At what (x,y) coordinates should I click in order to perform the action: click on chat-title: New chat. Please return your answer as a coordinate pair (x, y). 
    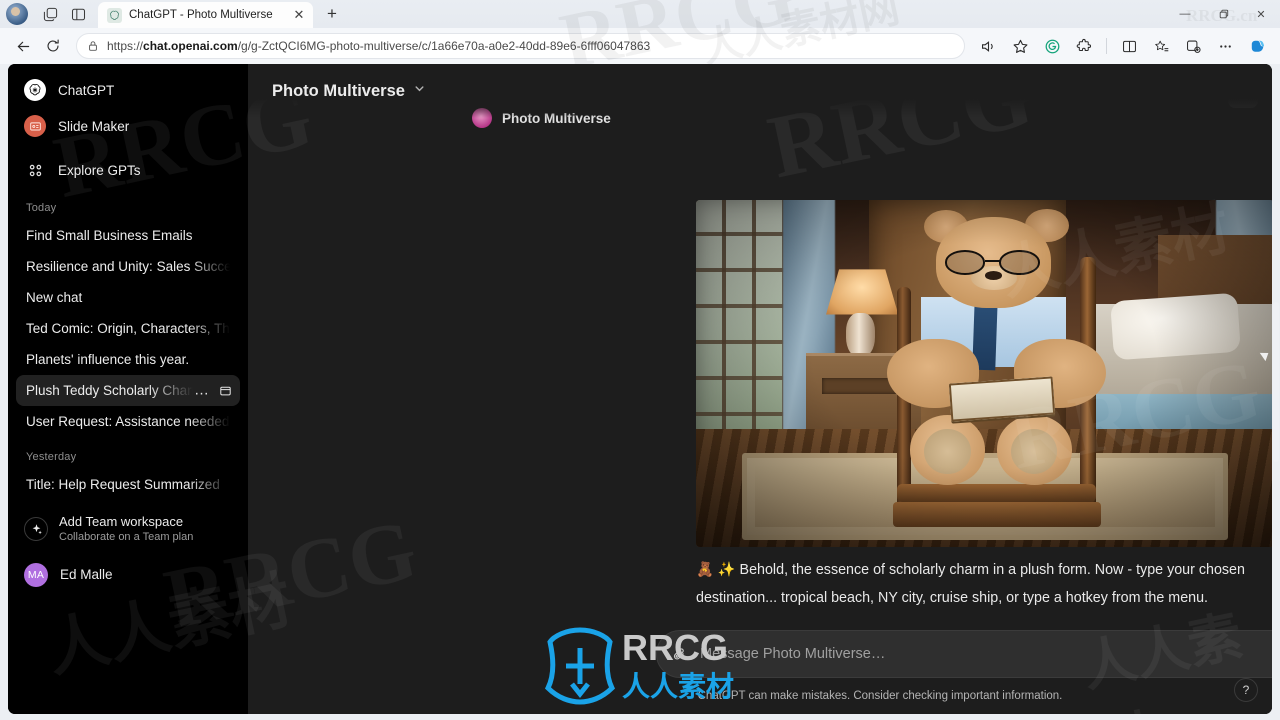
    Looking at the image, I should click on (54, 297).